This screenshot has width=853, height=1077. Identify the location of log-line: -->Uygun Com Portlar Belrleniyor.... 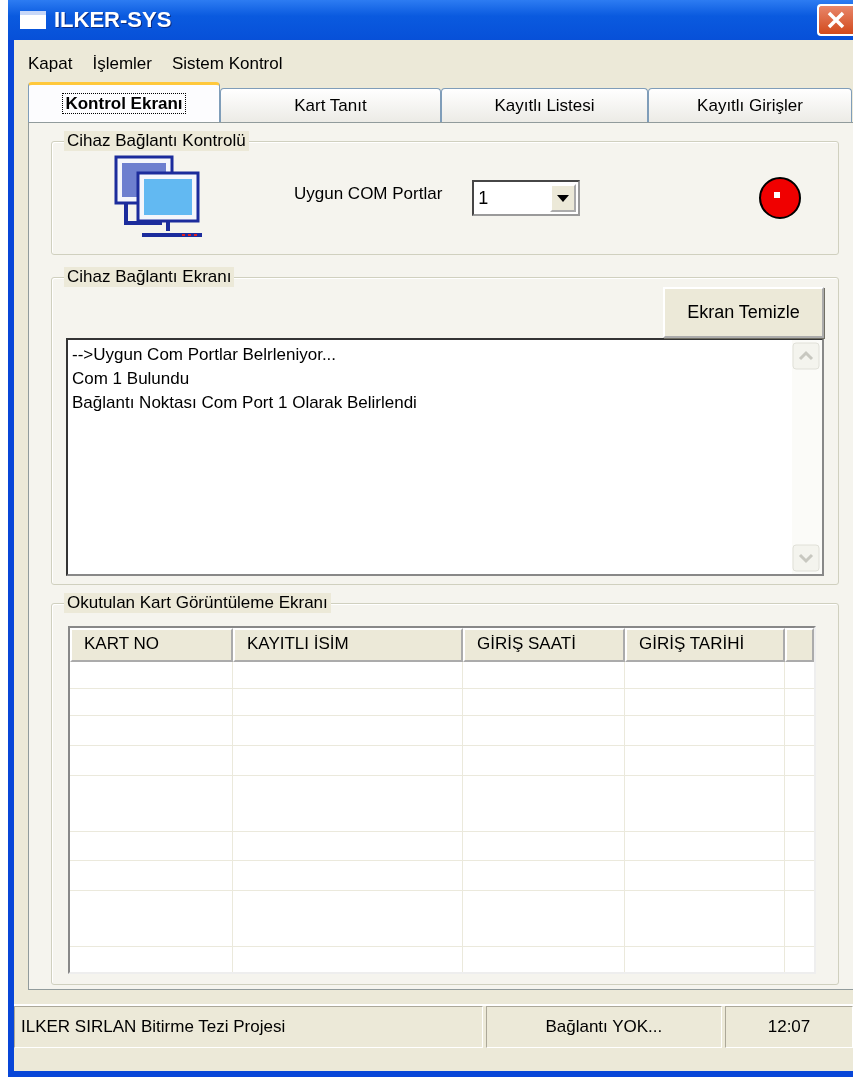
(205, 355).